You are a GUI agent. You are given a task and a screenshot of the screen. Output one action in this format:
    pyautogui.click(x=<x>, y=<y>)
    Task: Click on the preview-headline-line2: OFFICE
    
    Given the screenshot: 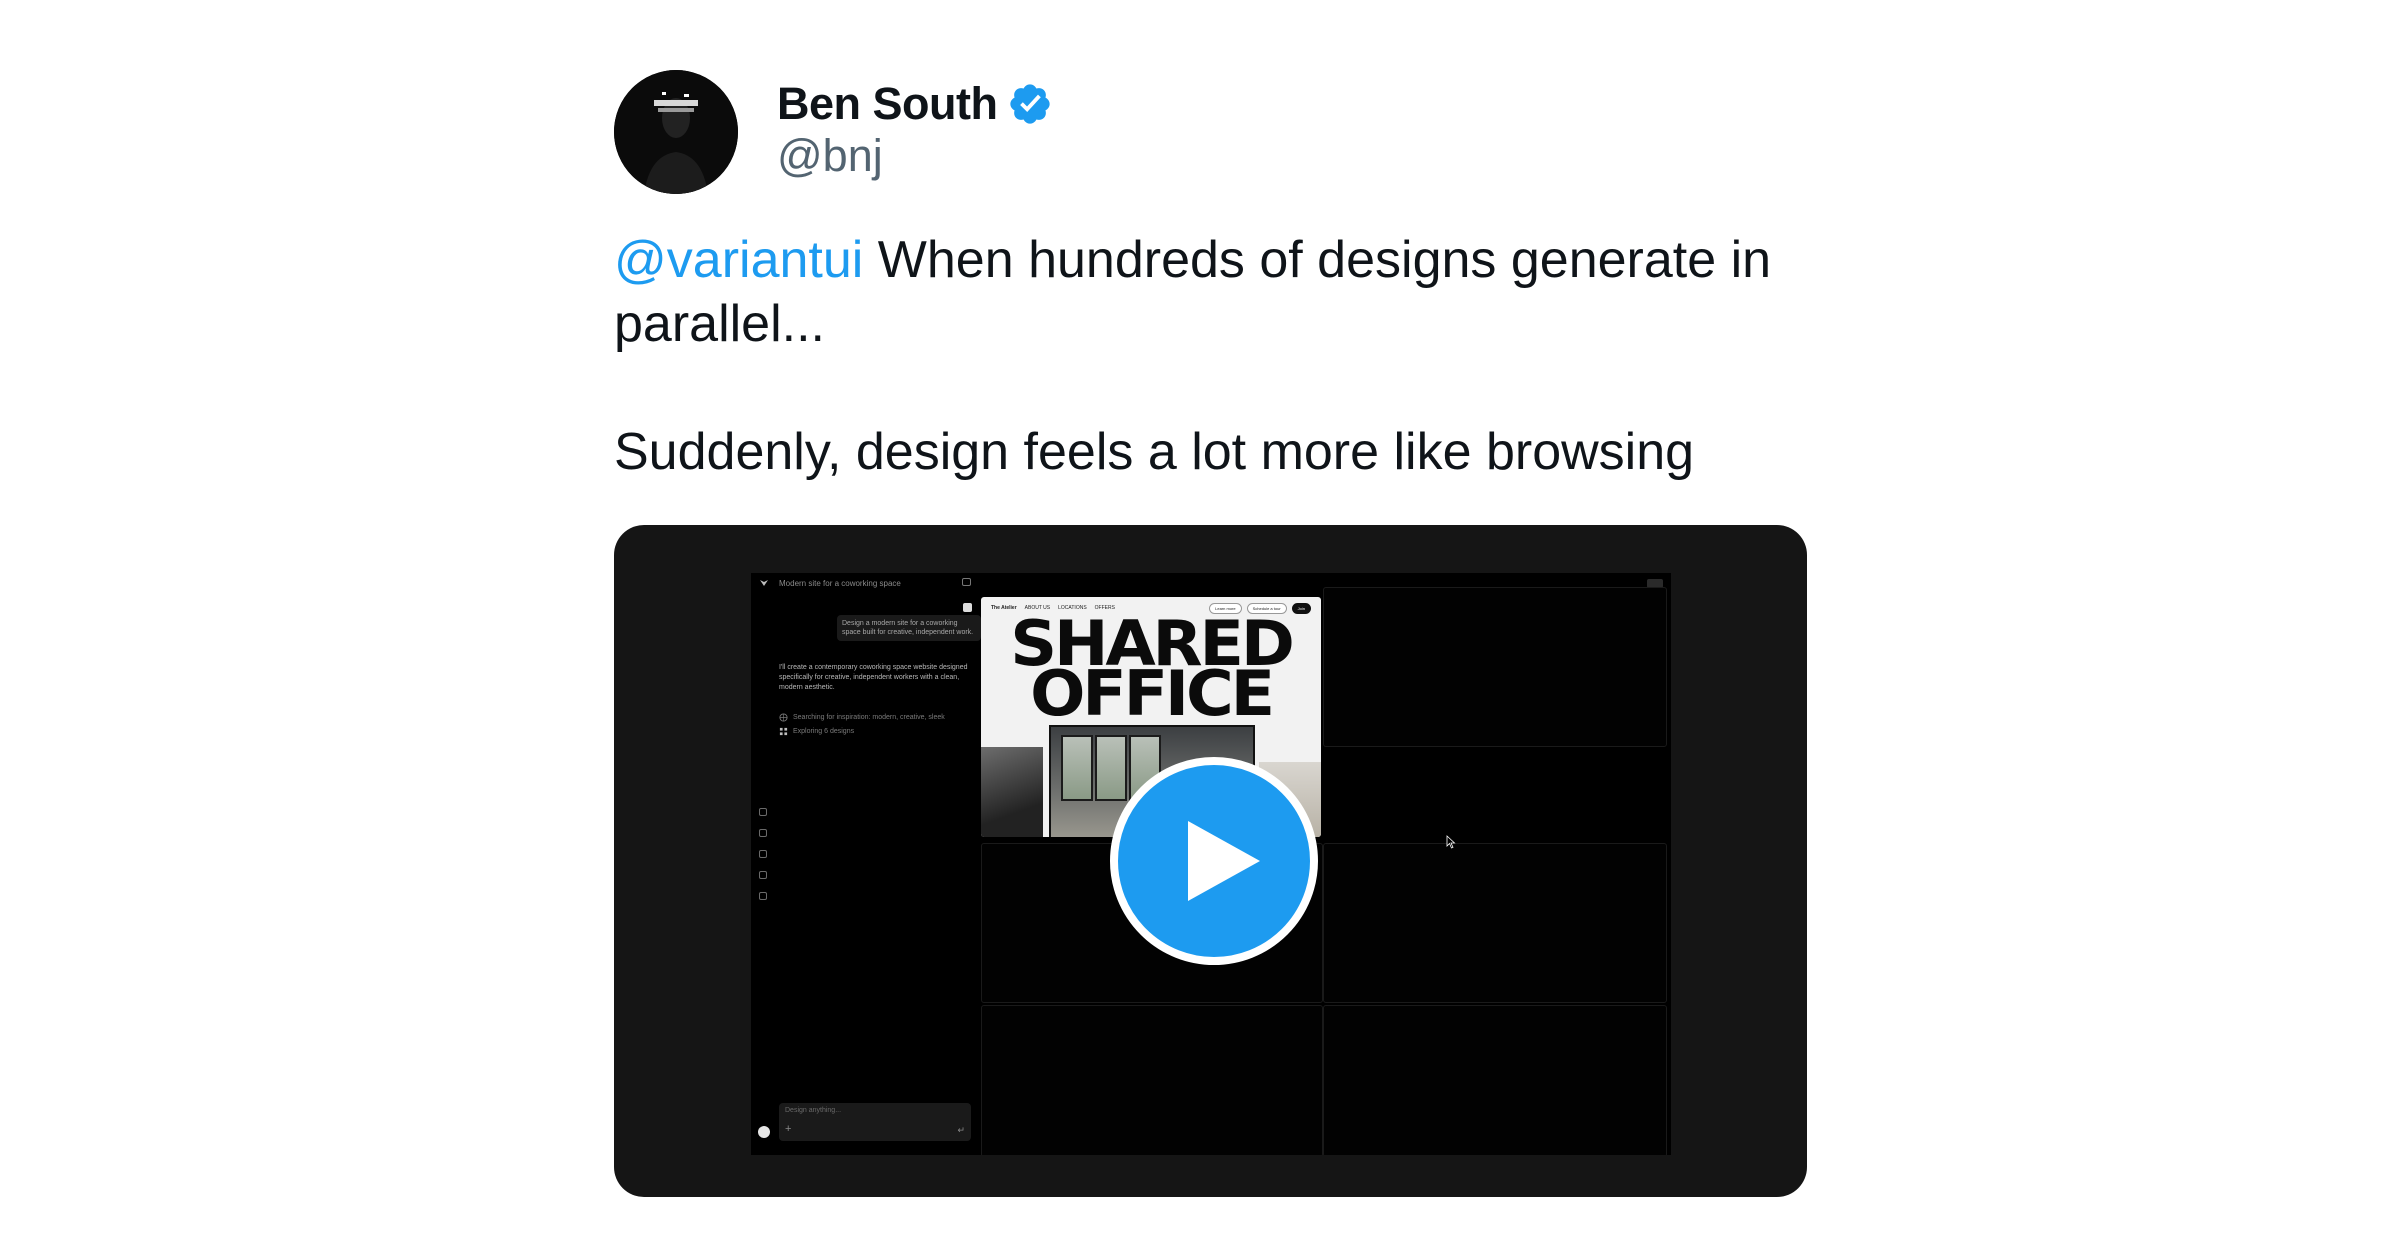 What is the action you would take?
    pyautogui.click(x=1152, y=693)
    